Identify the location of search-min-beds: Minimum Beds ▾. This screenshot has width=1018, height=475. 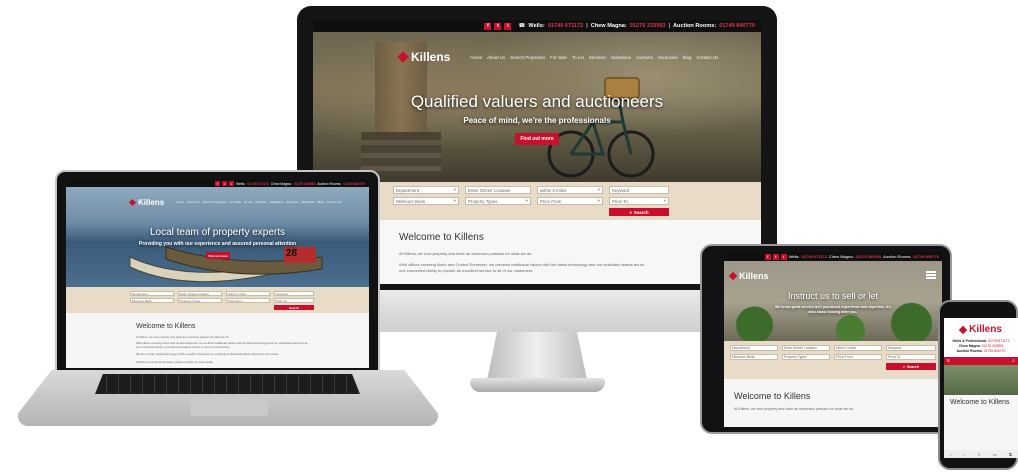
(426, 201).